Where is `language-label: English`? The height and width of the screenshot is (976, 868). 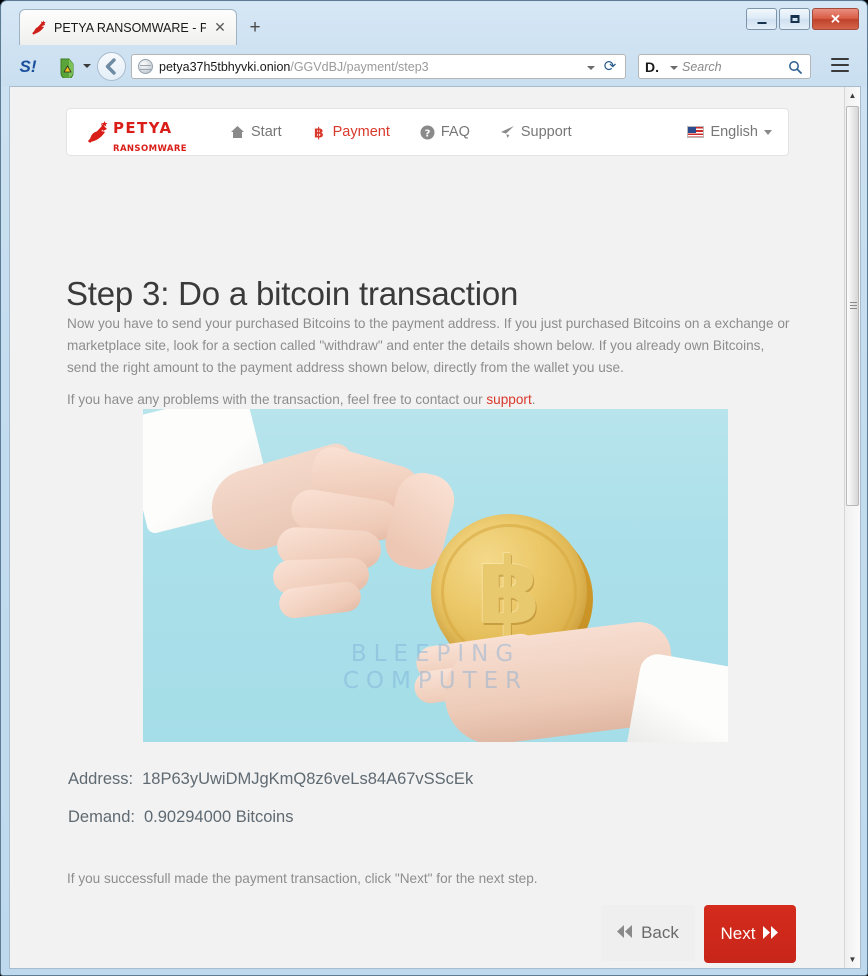 language-label: English is located at coordinates (734, 132).